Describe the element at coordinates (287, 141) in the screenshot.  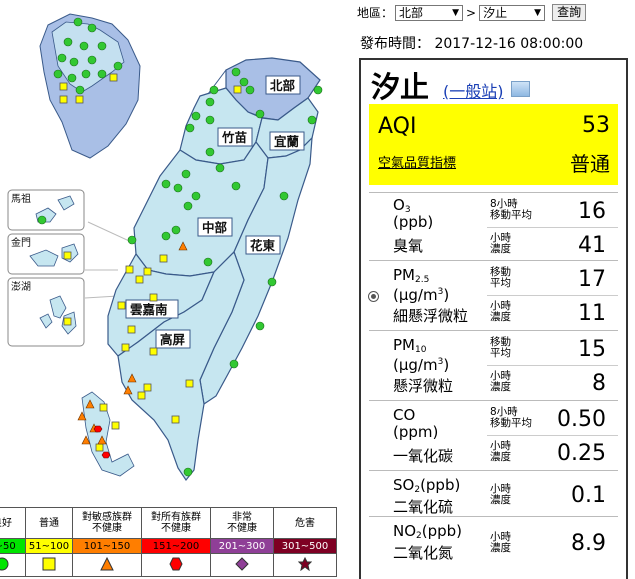
I see `svg-text: 宜蘭` at that location.